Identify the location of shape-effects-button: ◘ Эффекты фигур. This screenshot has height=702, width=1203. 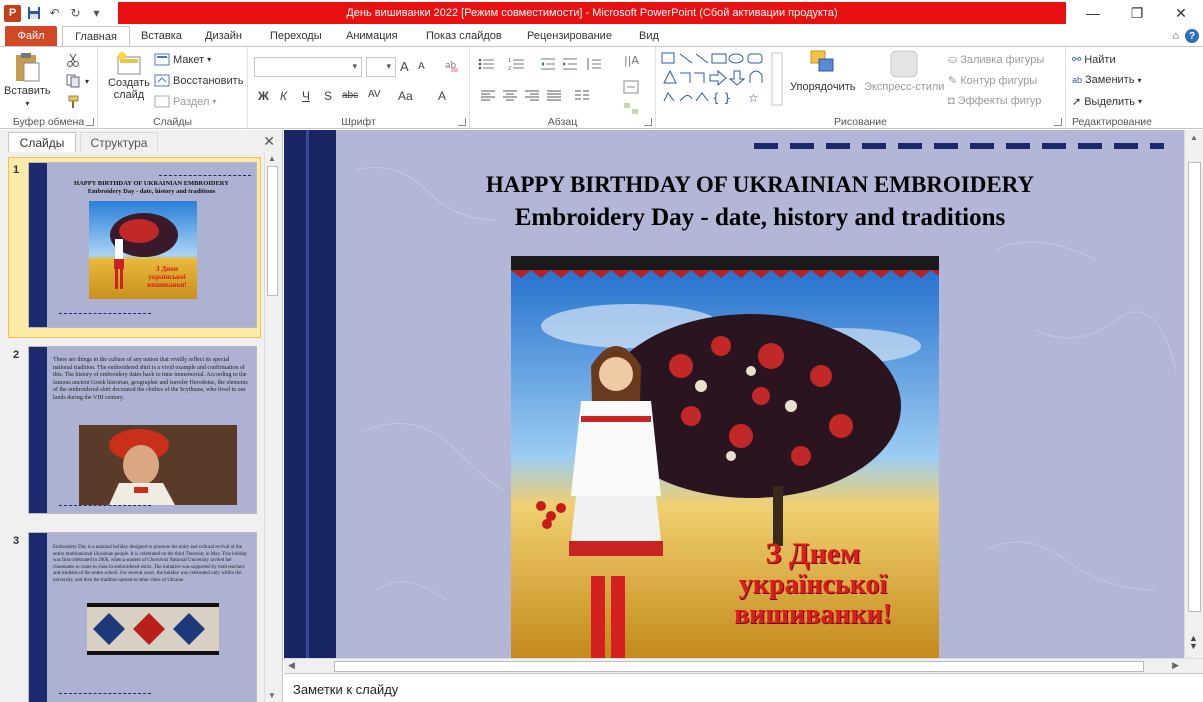
(994, 101).